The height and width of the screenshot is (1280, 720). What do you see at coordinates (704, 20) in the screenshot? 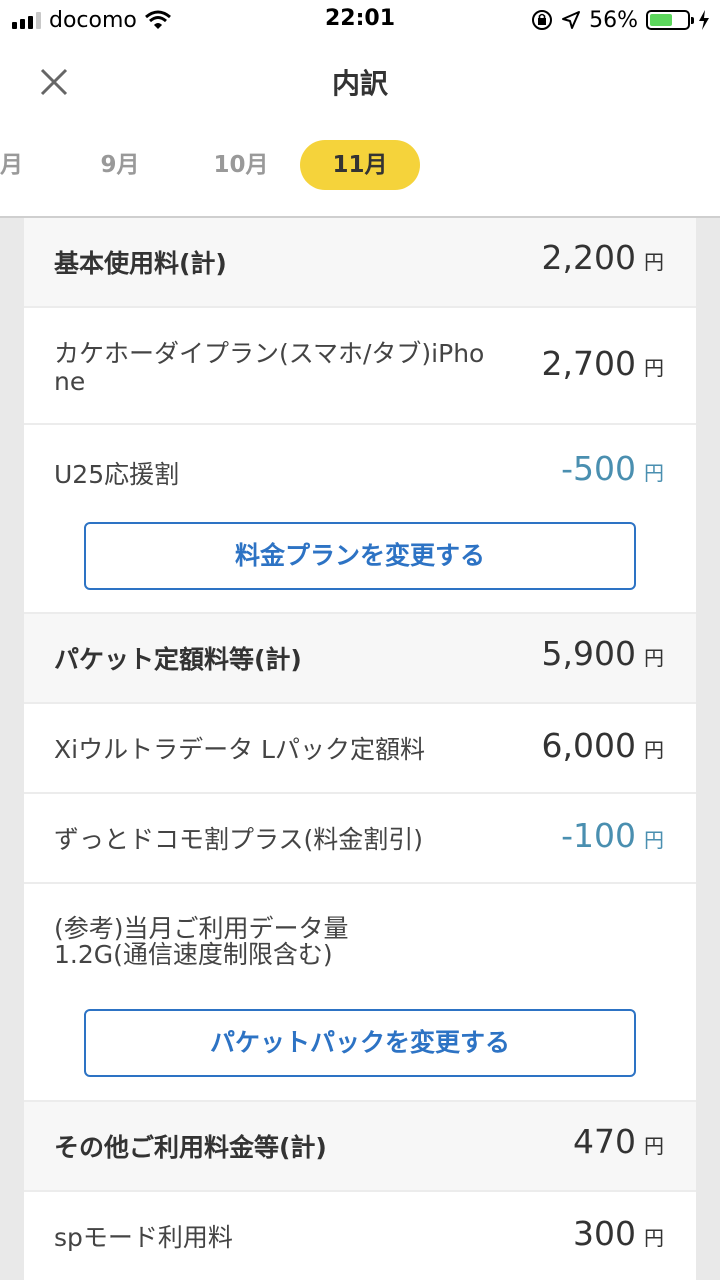
I see `charging-icon` at bounding box center [704, 20].